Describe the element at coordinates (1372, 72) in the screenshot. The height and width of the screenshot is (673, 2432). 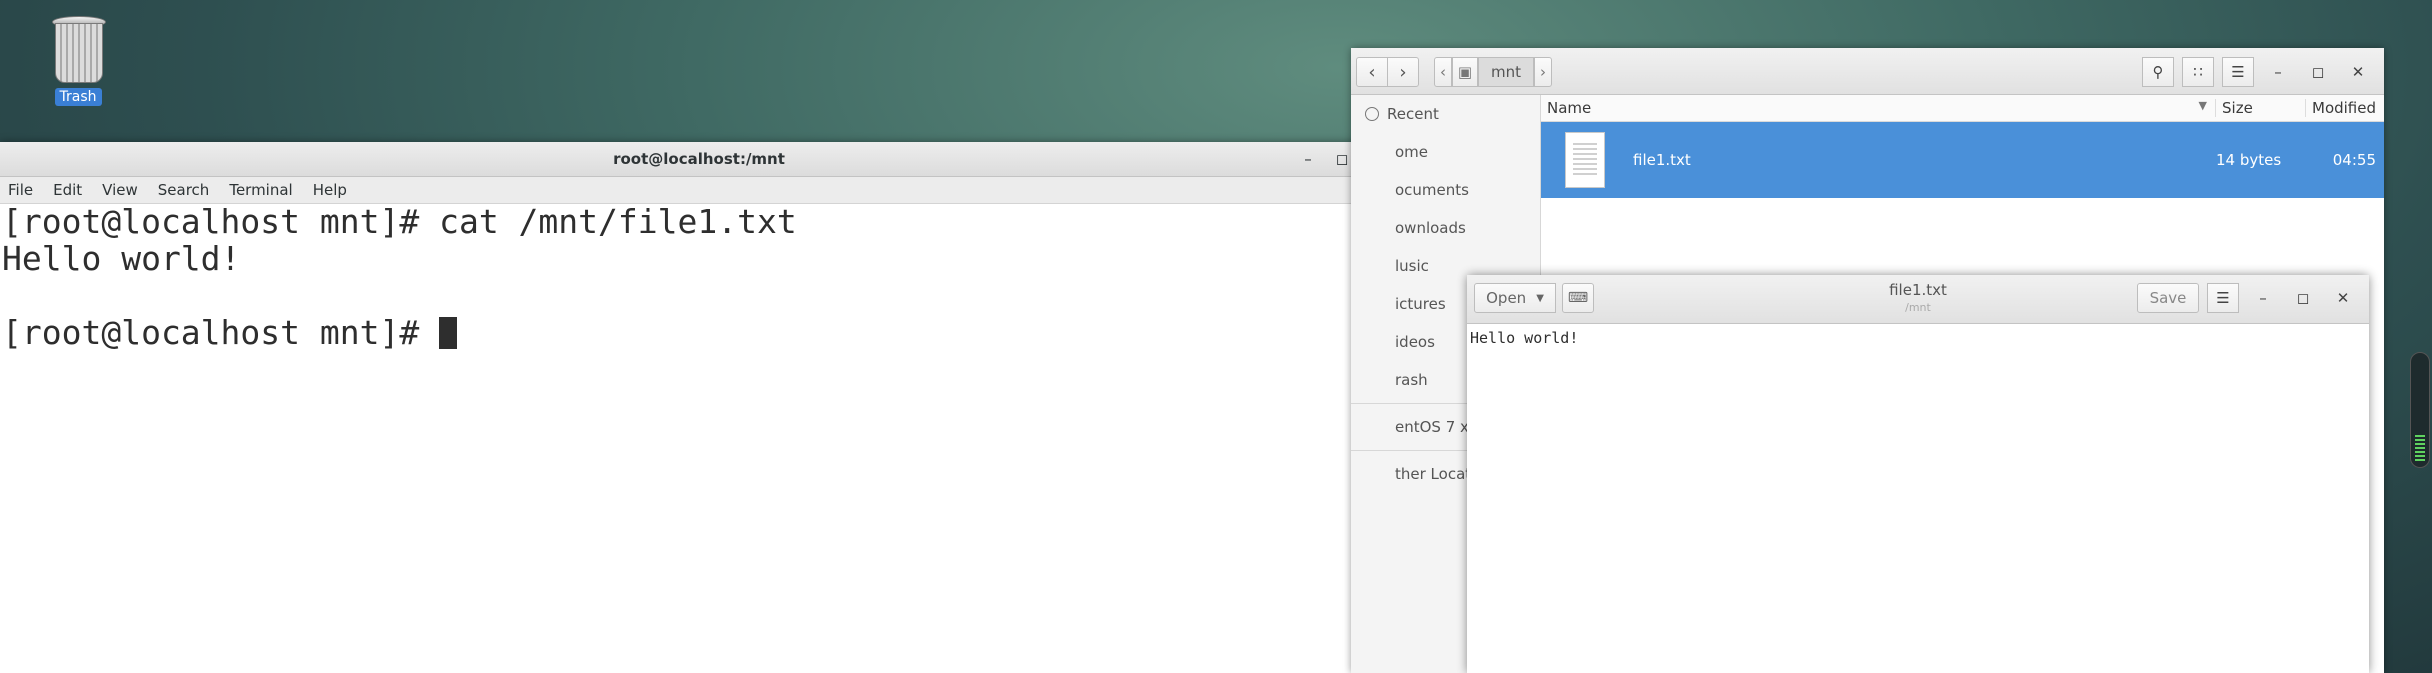
I see `back-icon: ‹` at that location.